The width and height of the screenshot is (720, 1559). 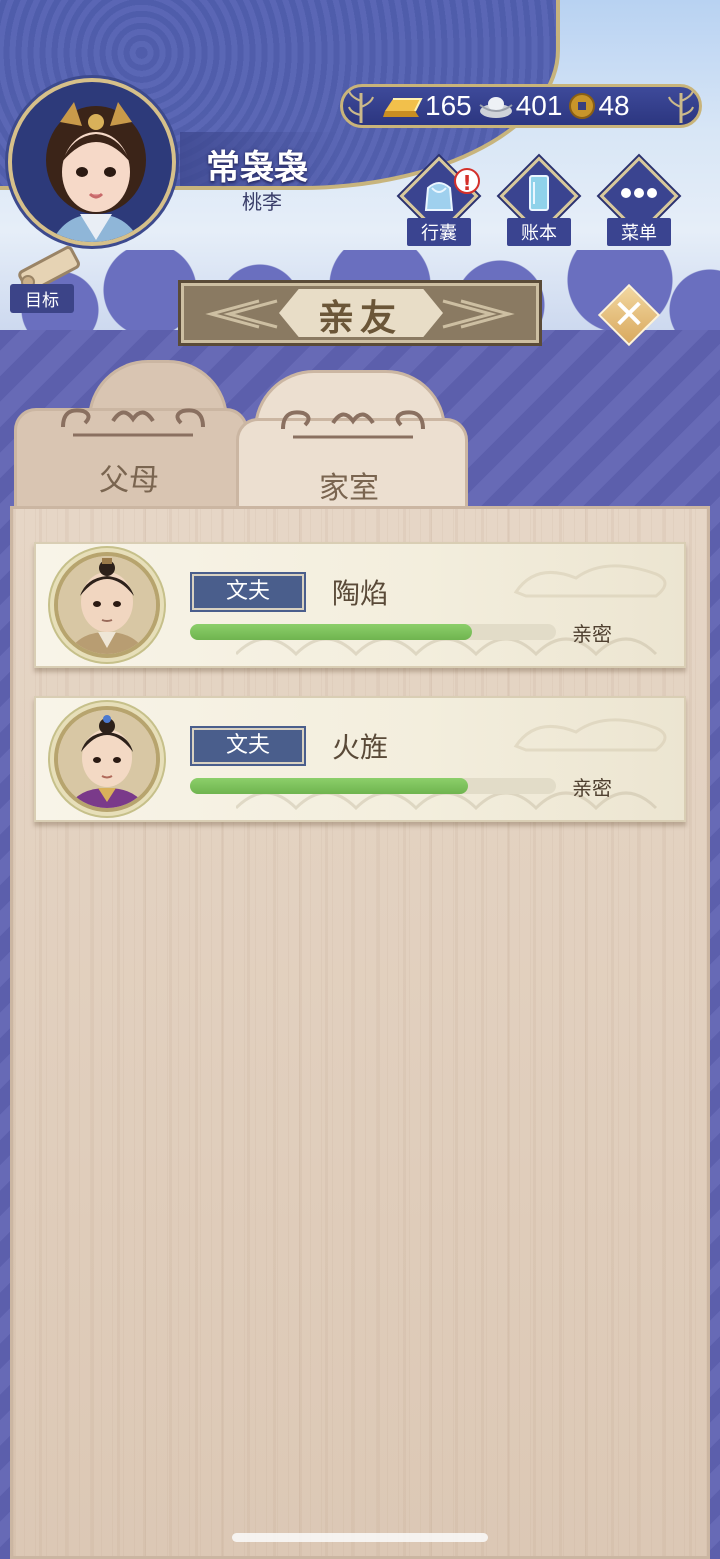 I want to click on bag-button: ! 行囊, so click(x=439, y=201).